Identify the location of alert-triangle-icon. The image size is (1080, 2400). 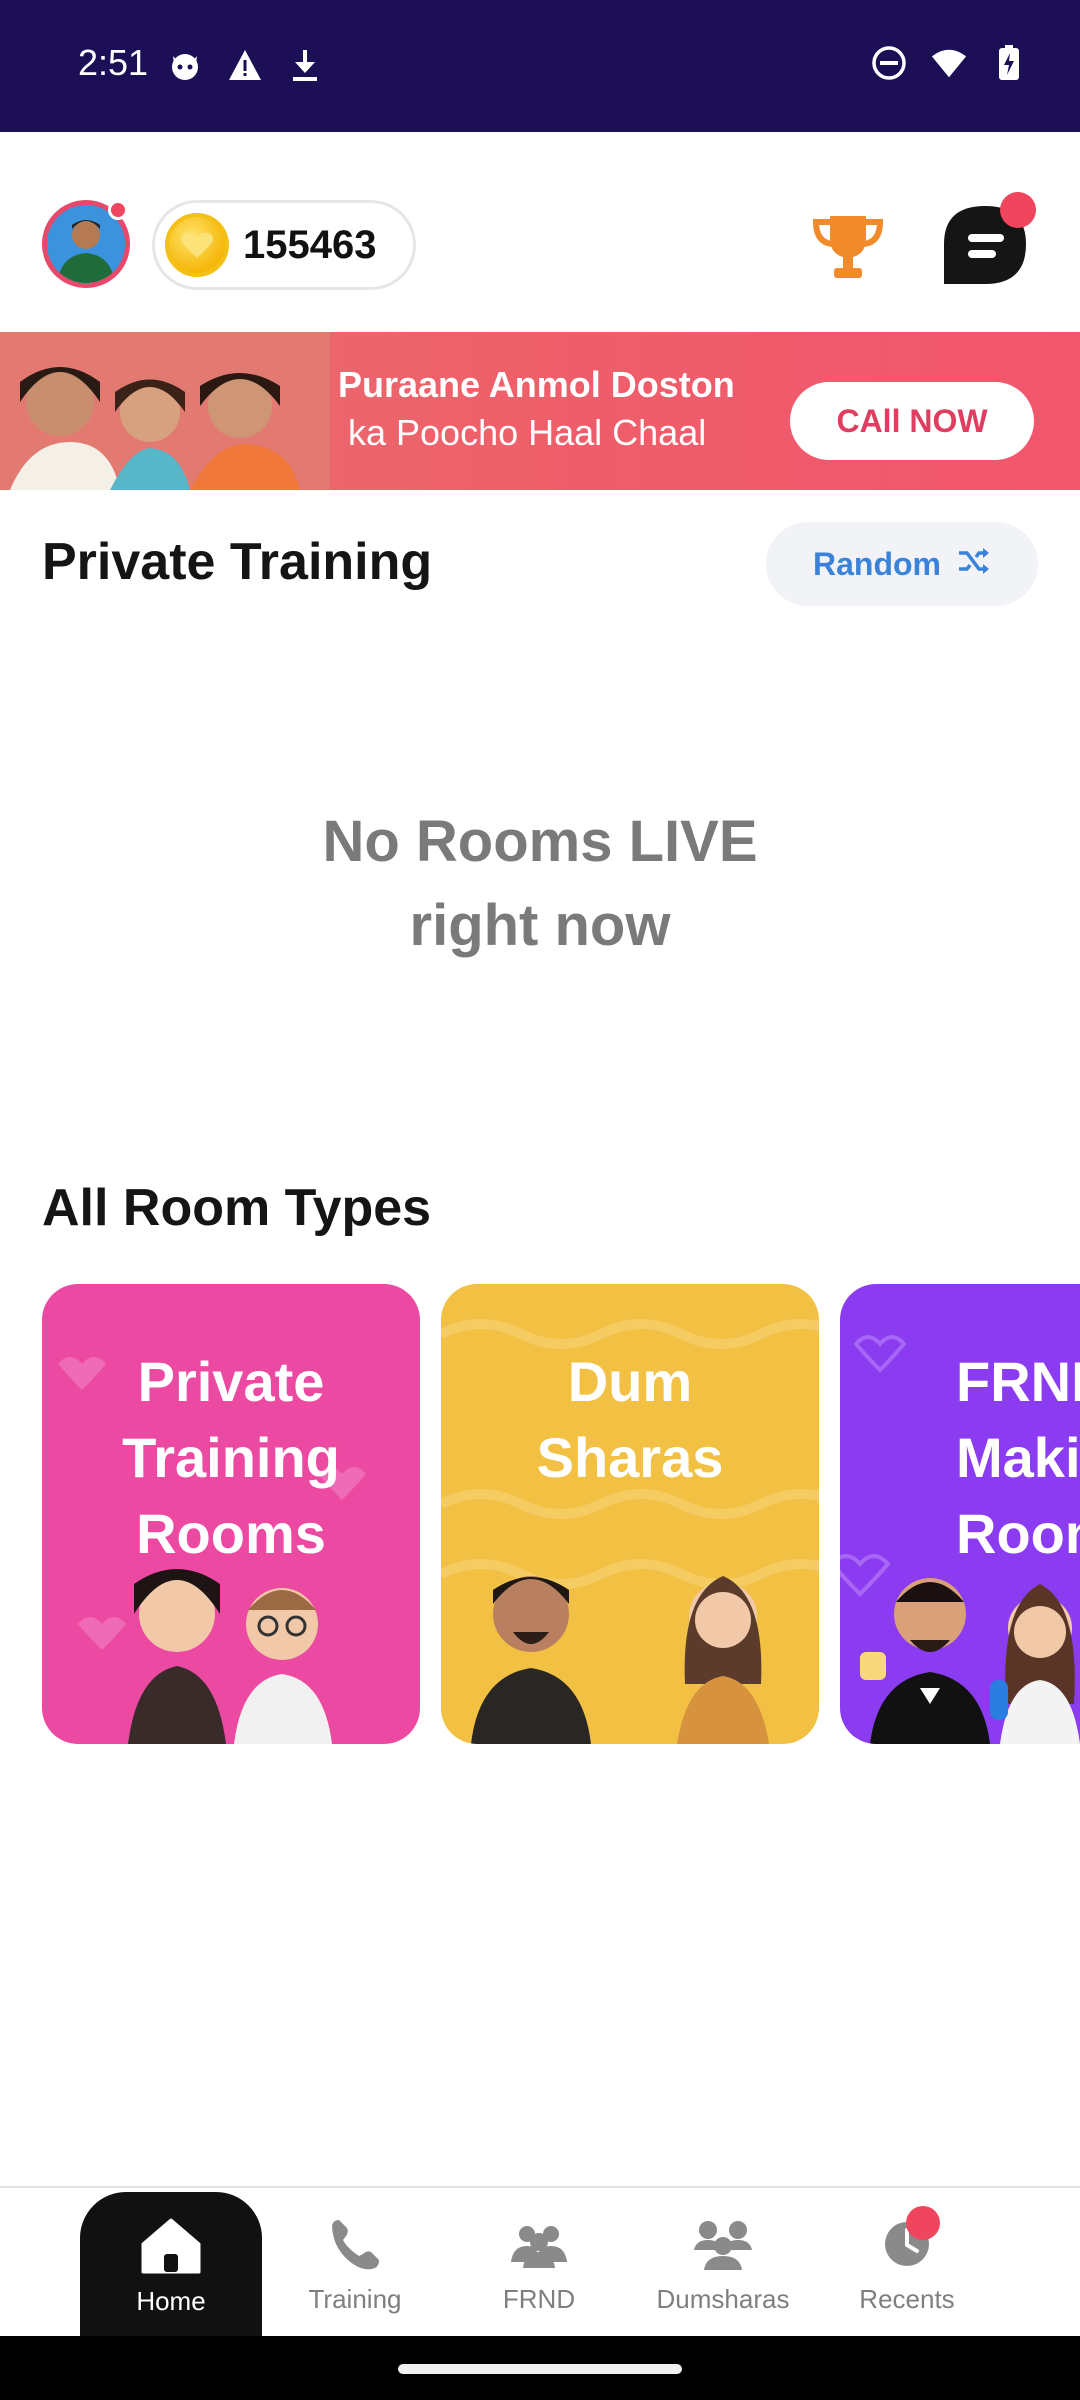
(245, 65).